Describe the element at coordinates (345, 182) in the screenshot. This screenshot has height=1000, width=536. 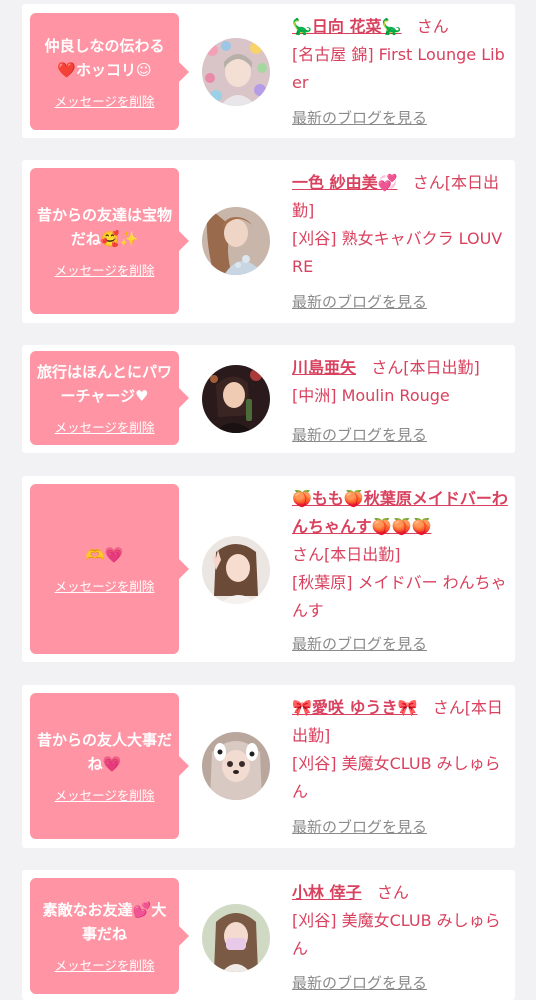
I see `cast-name-link: 一色 紗由美💞` at that location.